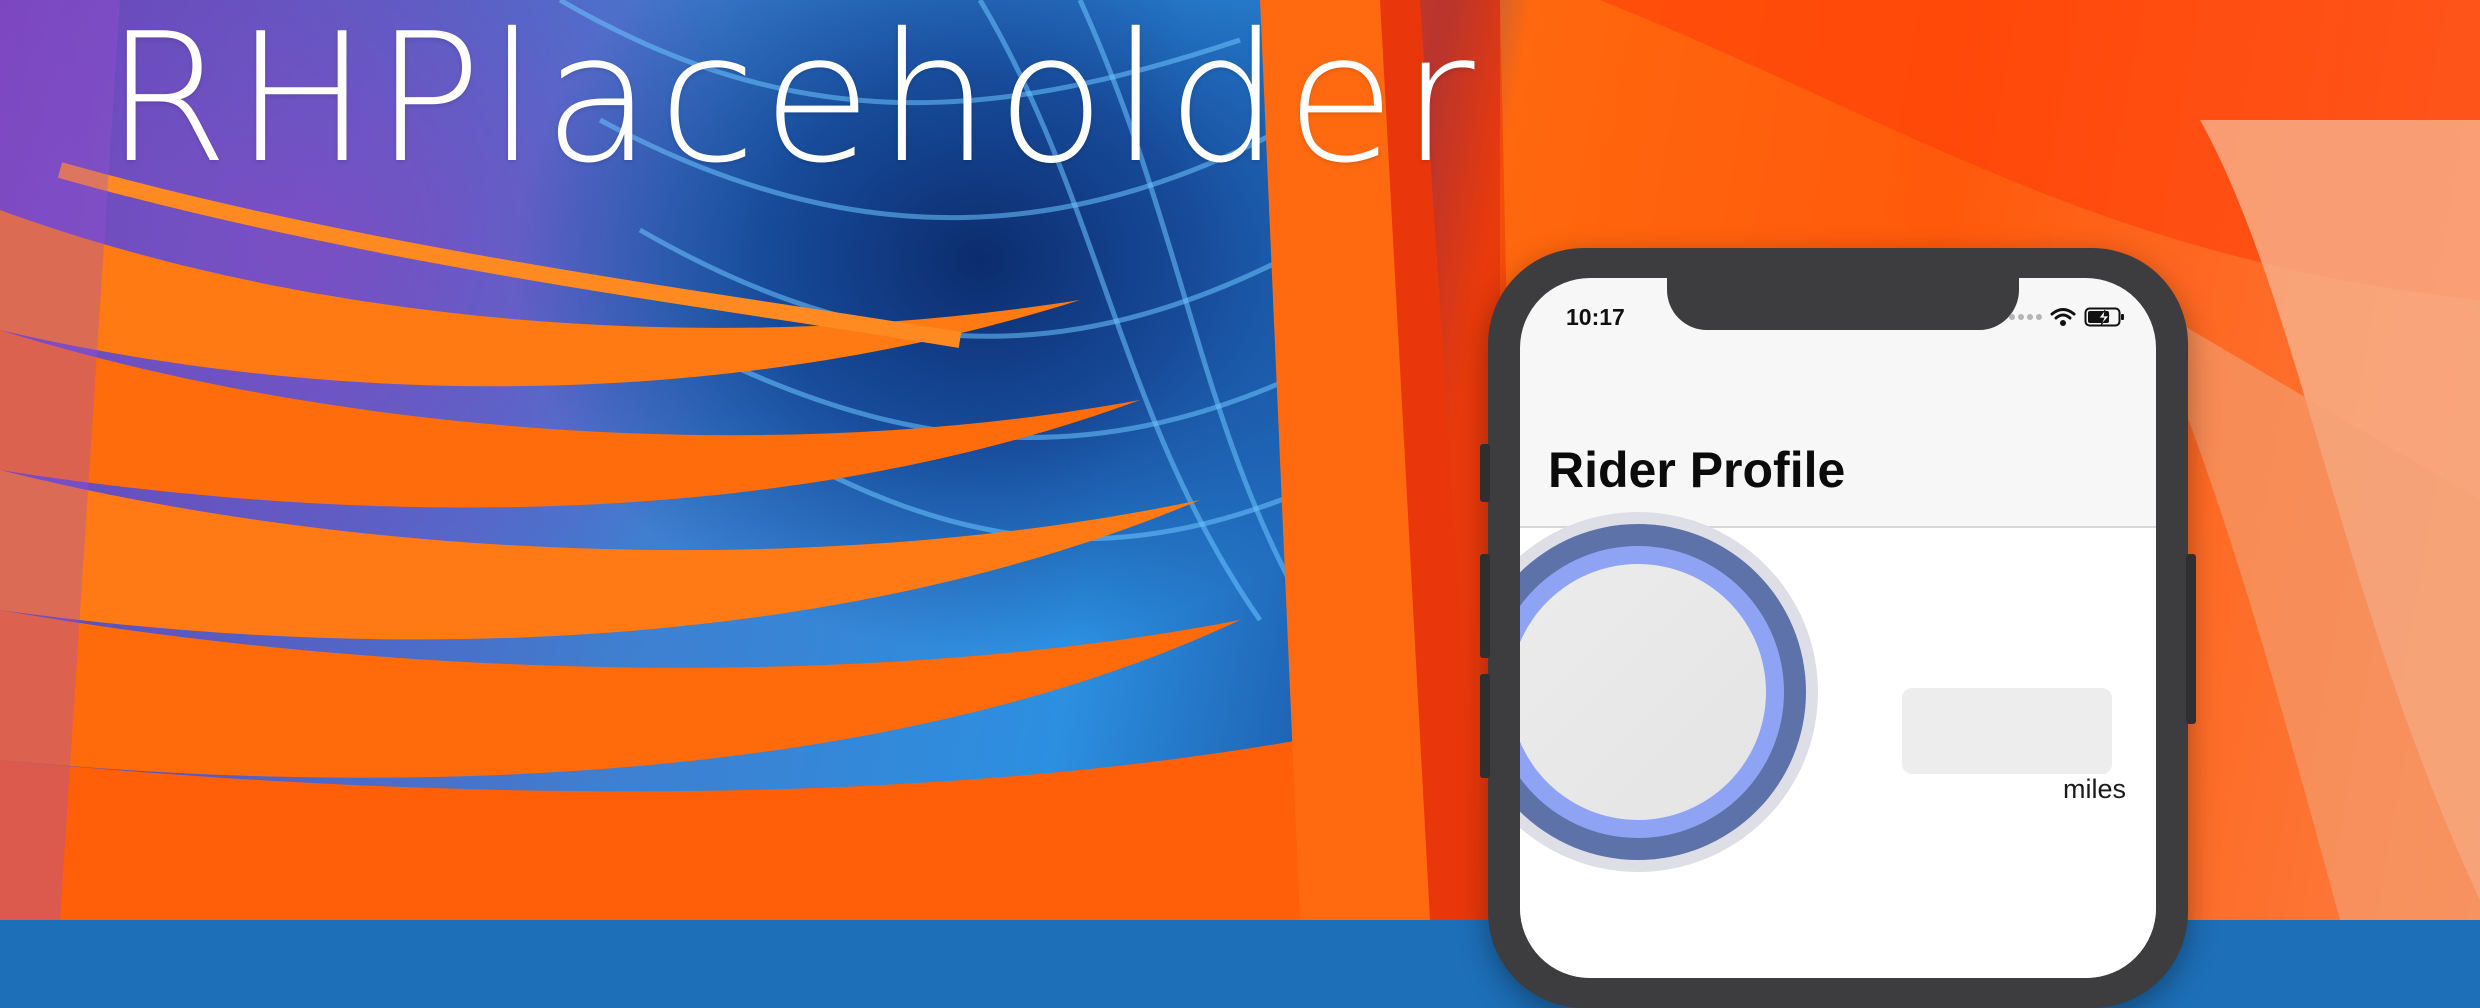  I want to click on wifi-icon, so click(2063, 317).